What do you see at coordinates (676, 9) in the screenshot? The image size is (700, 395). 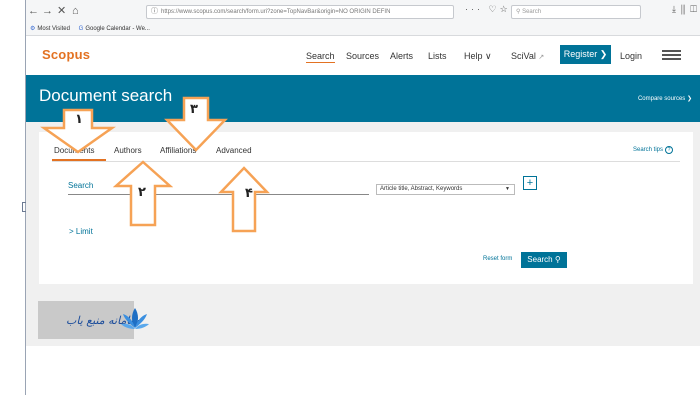 I see `download-icon: ⤓` at bounding box center [676, 9].